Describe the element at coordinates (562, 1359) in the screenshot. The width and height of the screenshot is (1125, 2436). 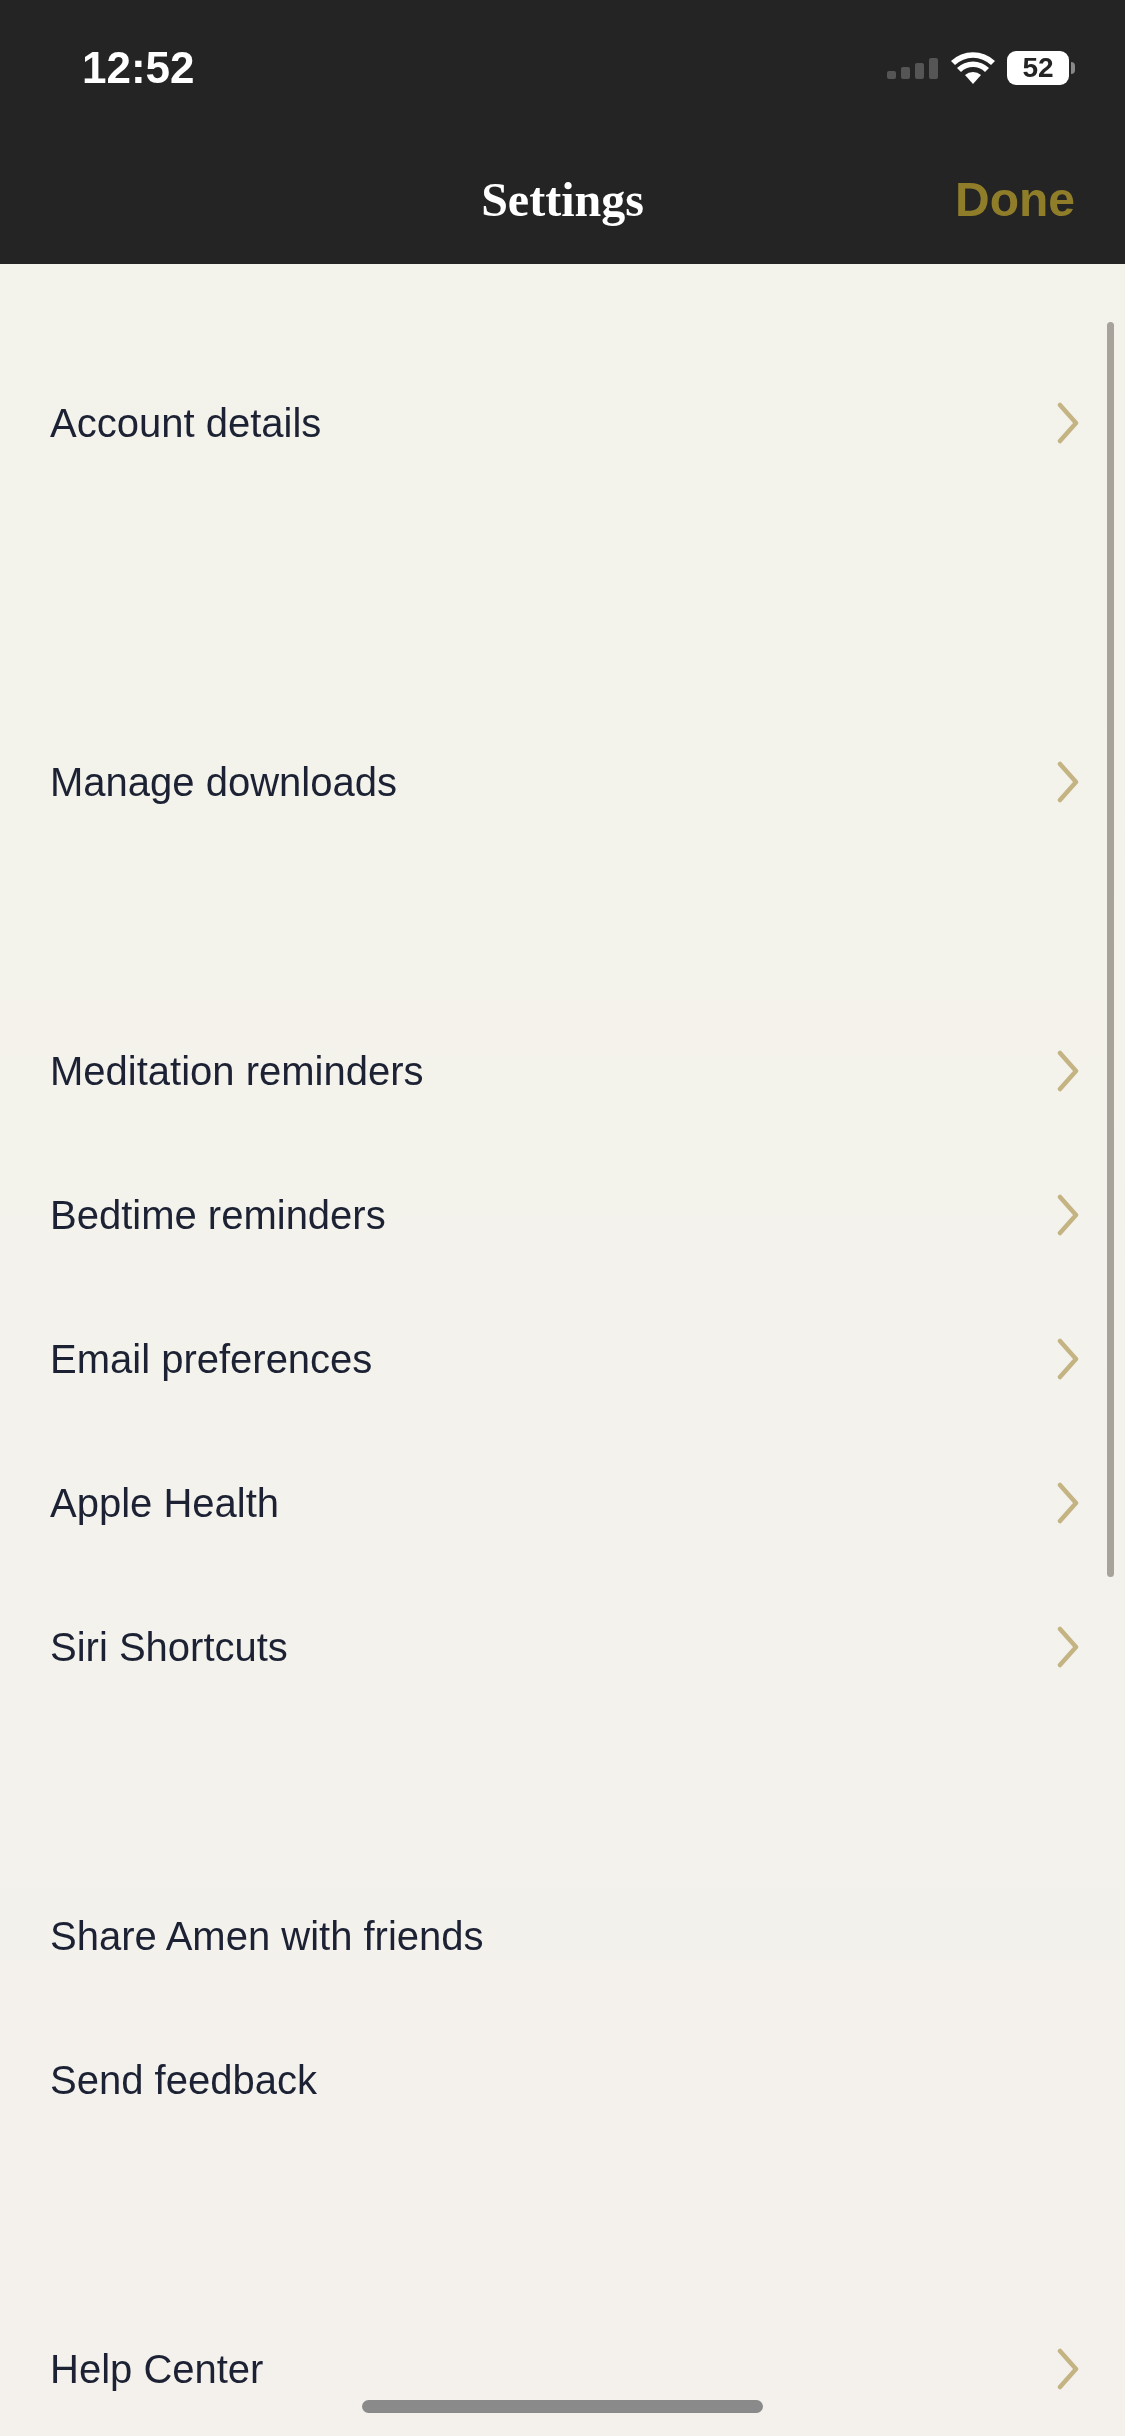
I see `settings-row: Email preferences` at that location.